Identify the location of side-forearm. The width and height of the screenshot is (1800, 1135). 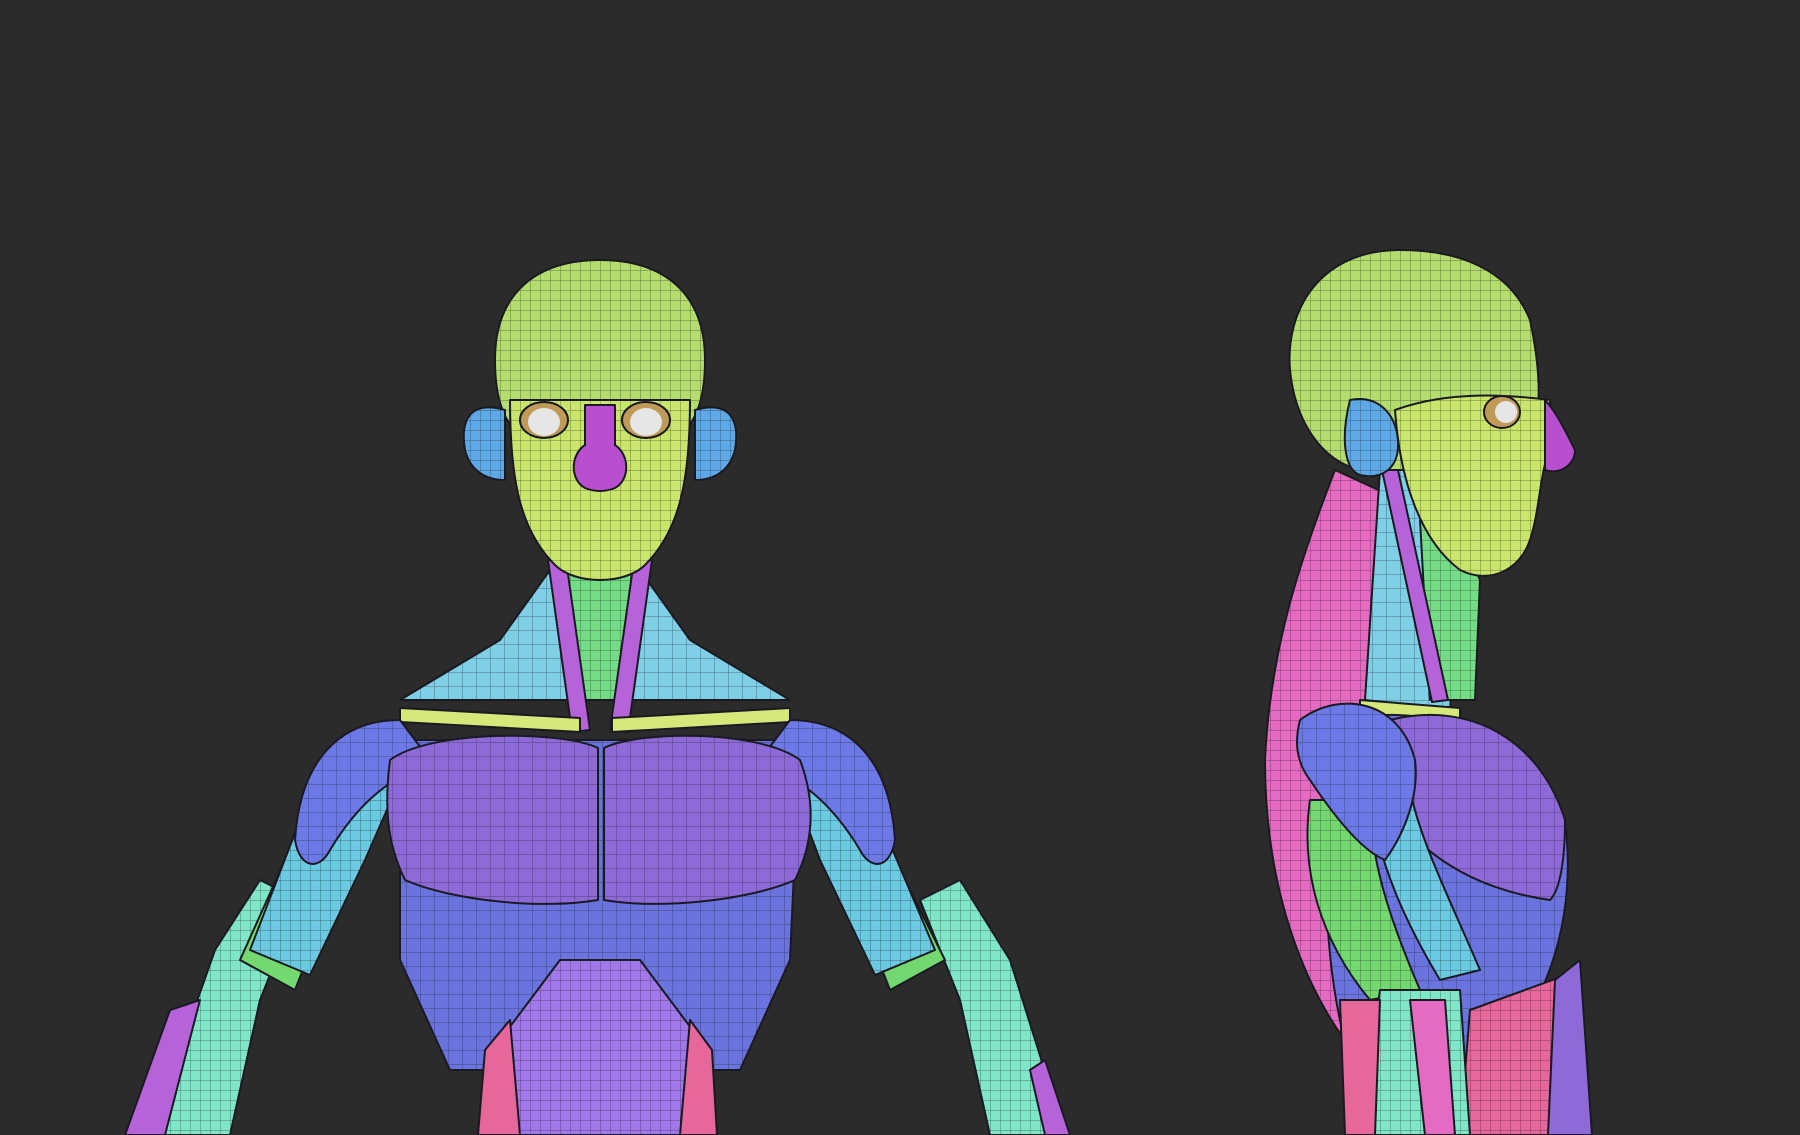
(1405, 1062).